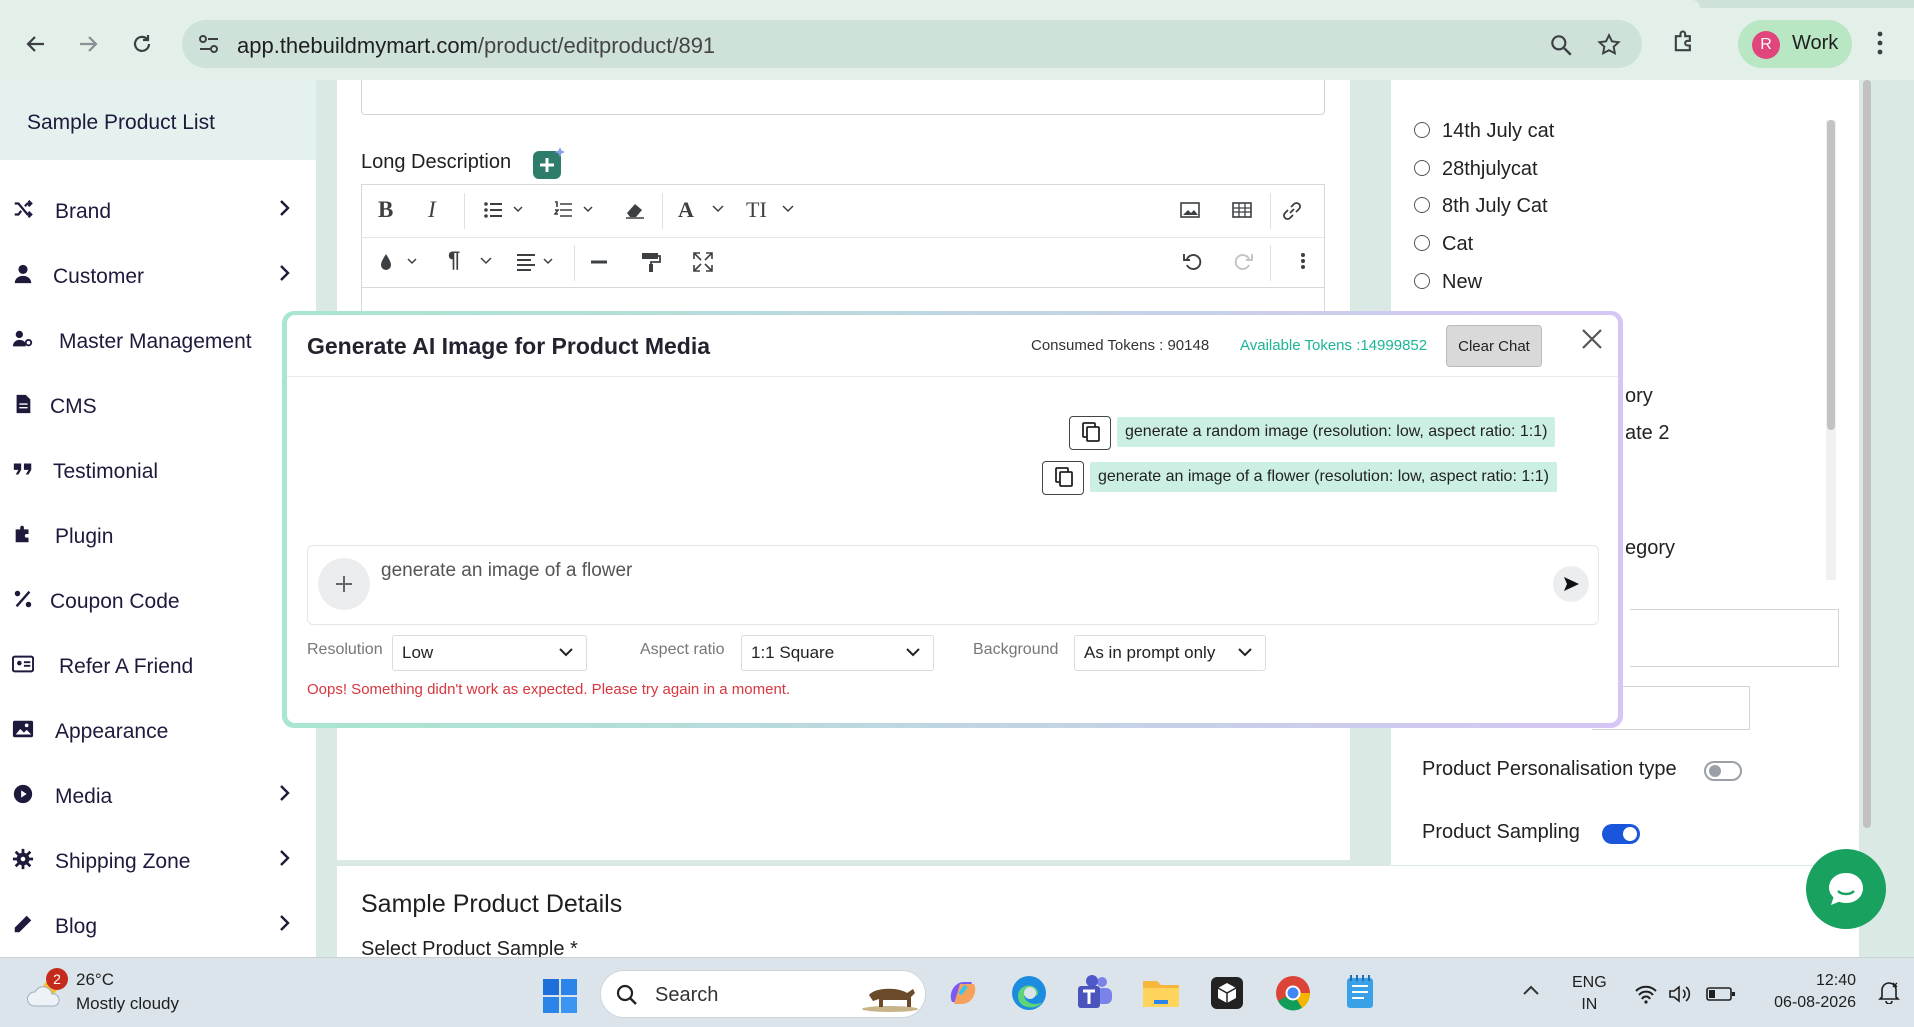  What do you see at coordinates (953, 585) in the screenshot?
I see `prompt-input-box: generate an image of a flower` at bounding box center [953, 585].